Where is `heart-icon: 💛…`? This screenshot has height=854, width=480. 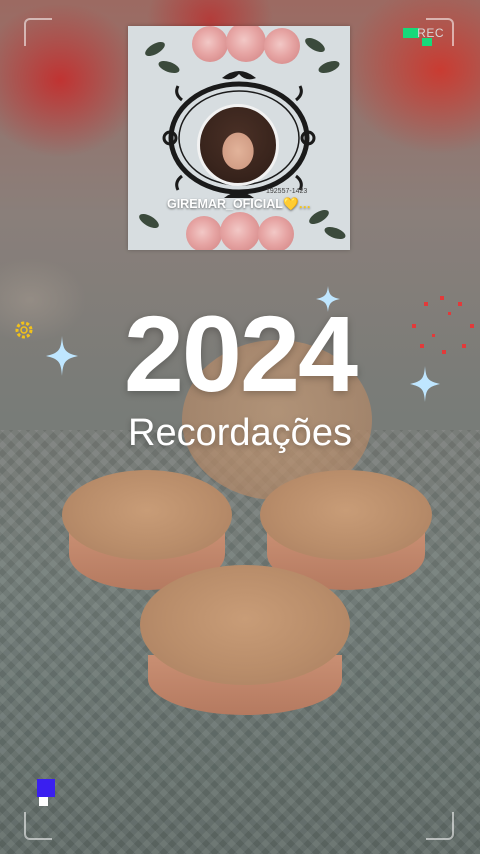
heart-icon: 💛… is located at coordinates (297, 204).